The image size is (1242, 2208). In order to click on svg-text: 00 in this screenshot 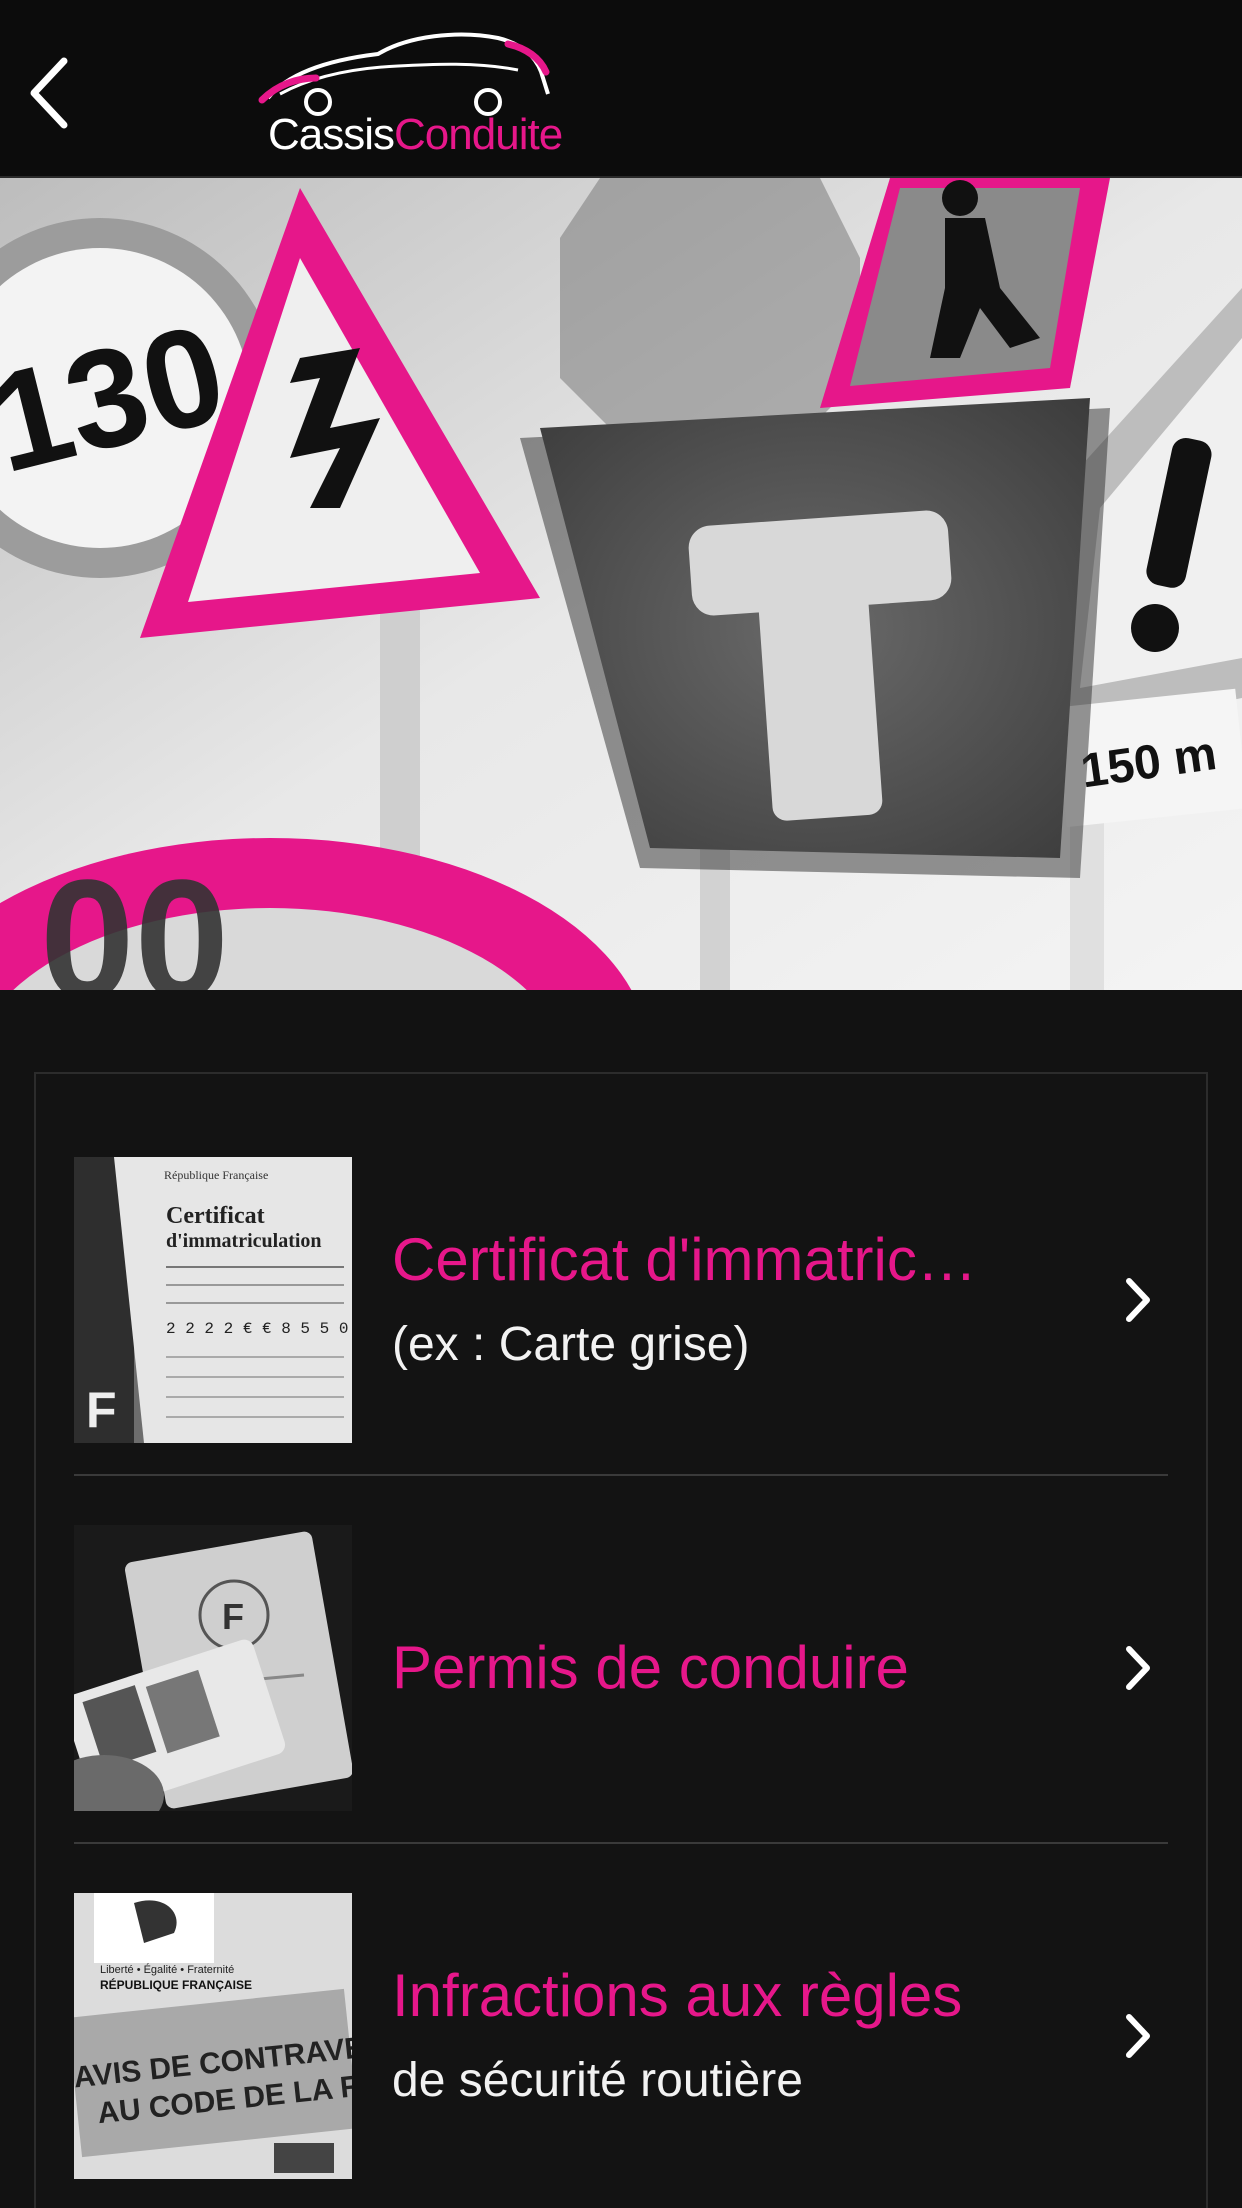, I will do `click(134, 917)`.